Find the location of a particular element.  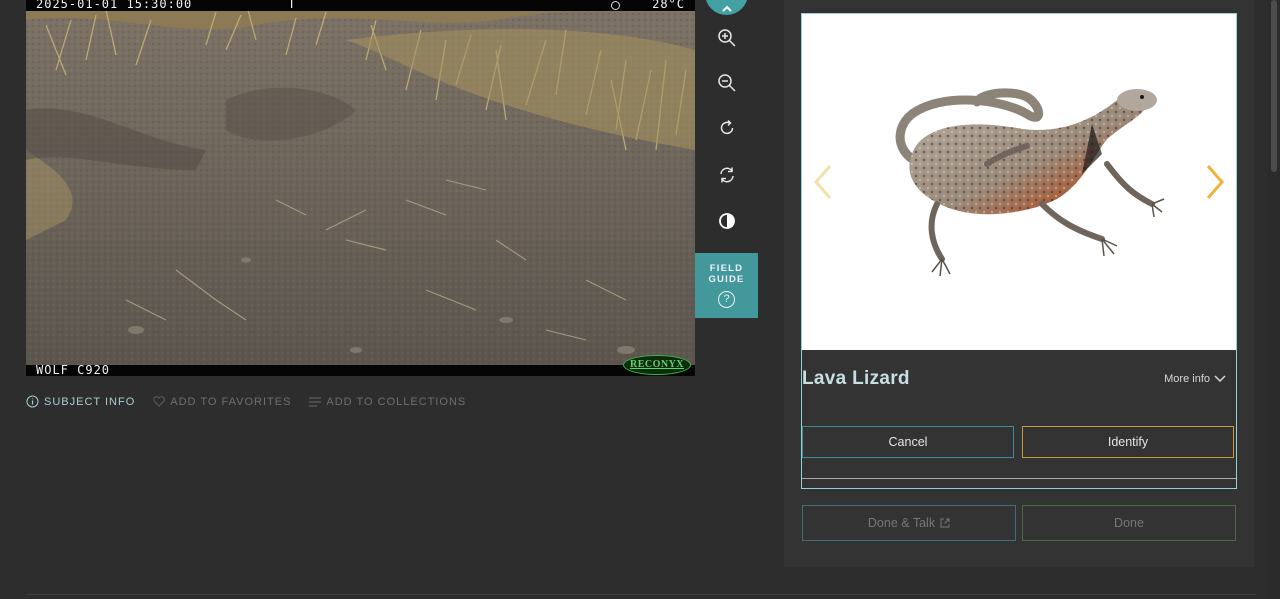

species-name: Lava Lizard is located at coordinates (856, 378).